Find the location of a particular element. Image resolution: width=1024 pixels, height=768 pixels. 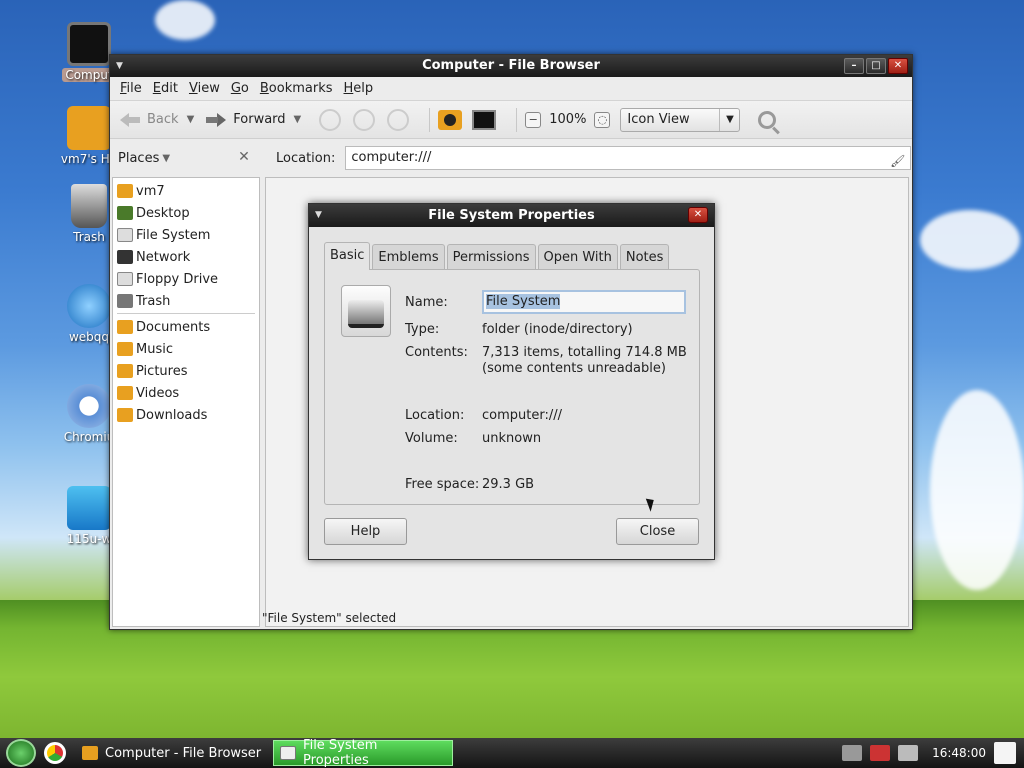

zoom-out-button: − is located at coordinates (533, 119).